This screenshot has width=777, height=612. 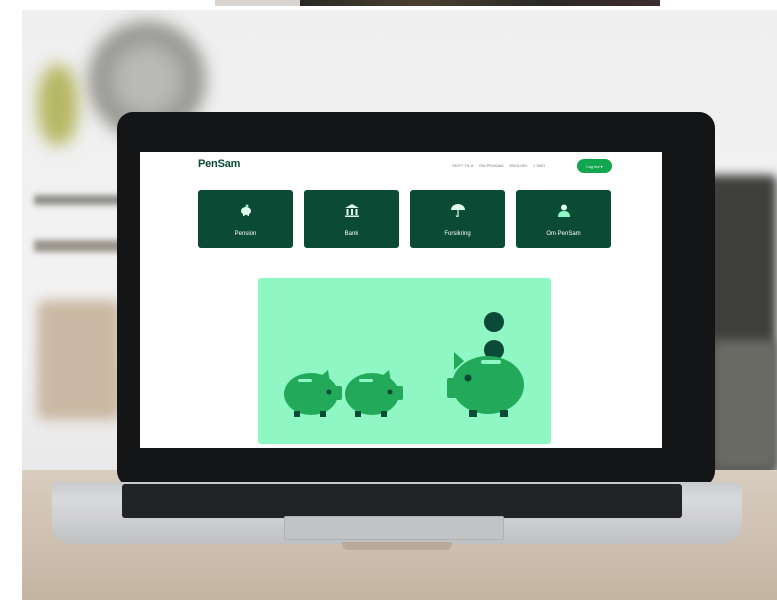 What do you see at coordinates (402, 501) in the screenshot?
I see `laptop-keyboard` at bounding box center [402, 501].